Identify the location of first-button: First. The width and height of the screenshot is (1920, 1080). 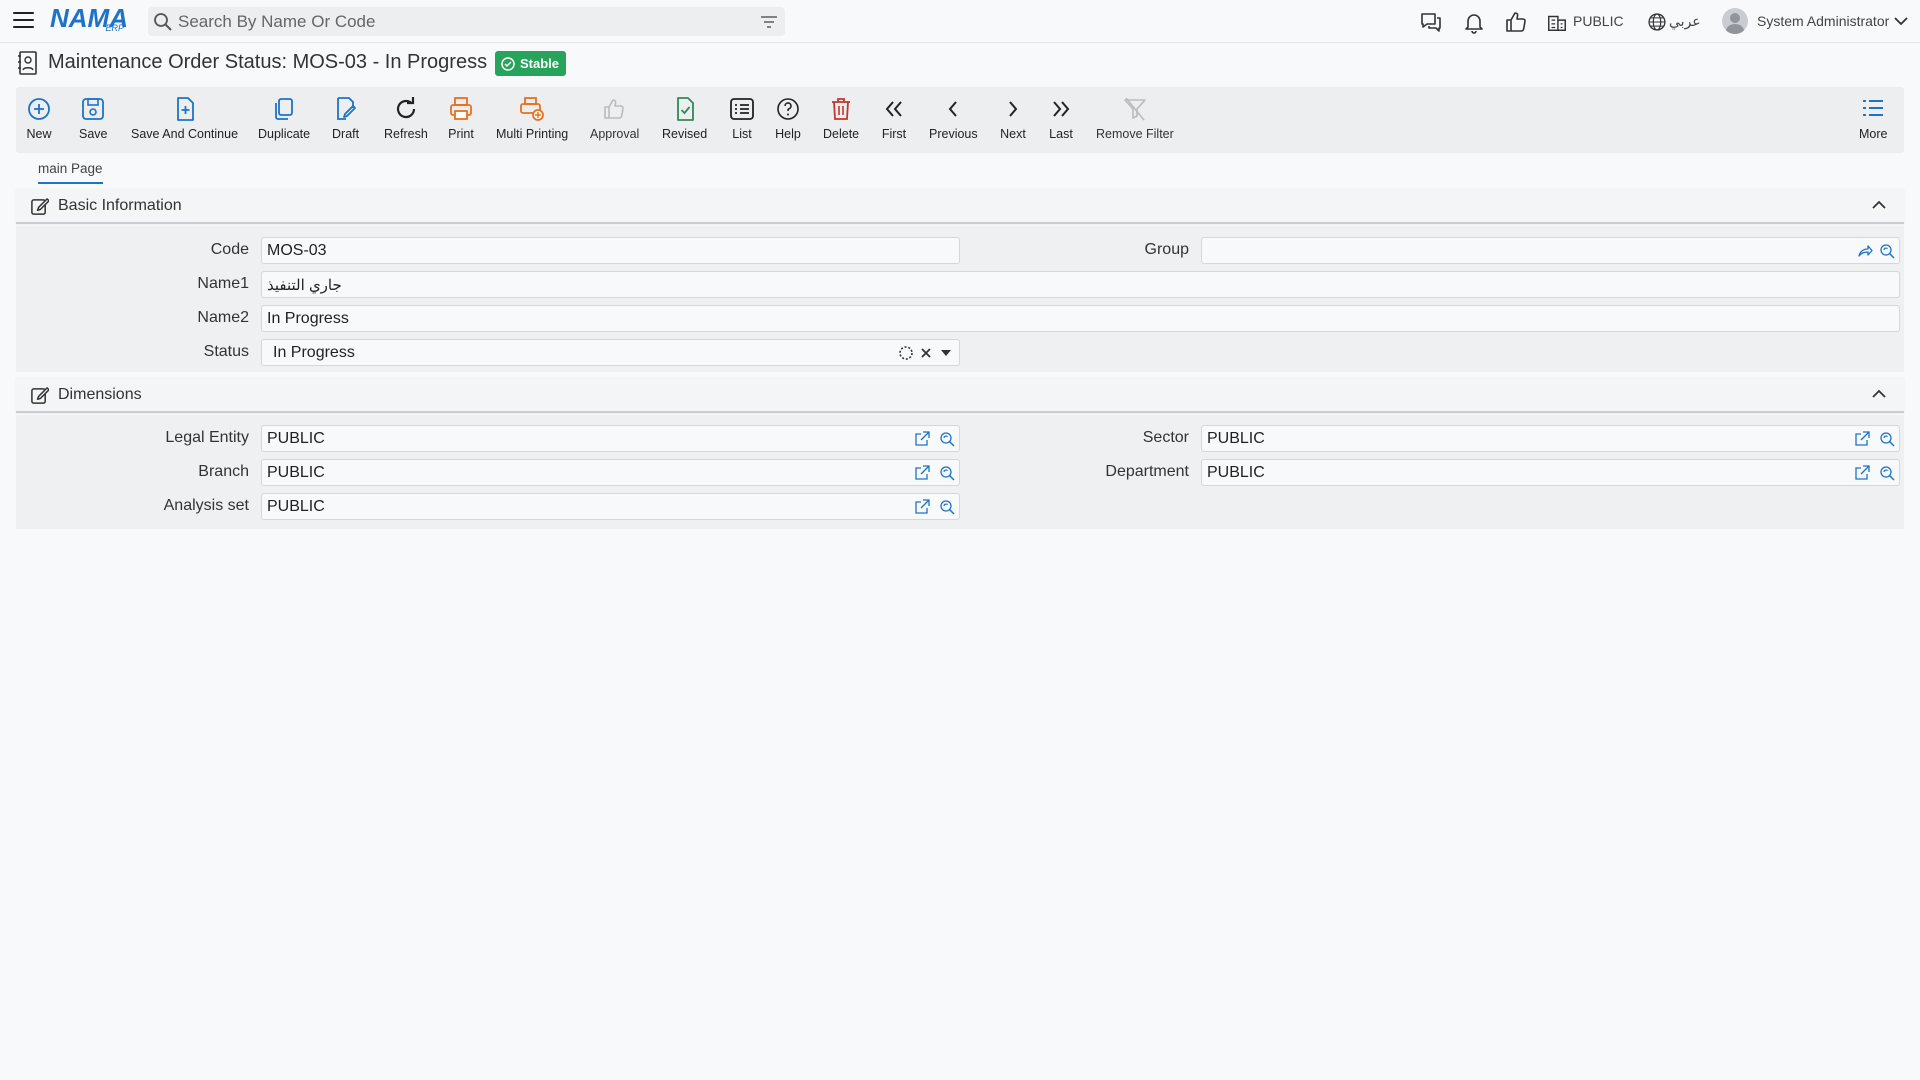
(894, 120).